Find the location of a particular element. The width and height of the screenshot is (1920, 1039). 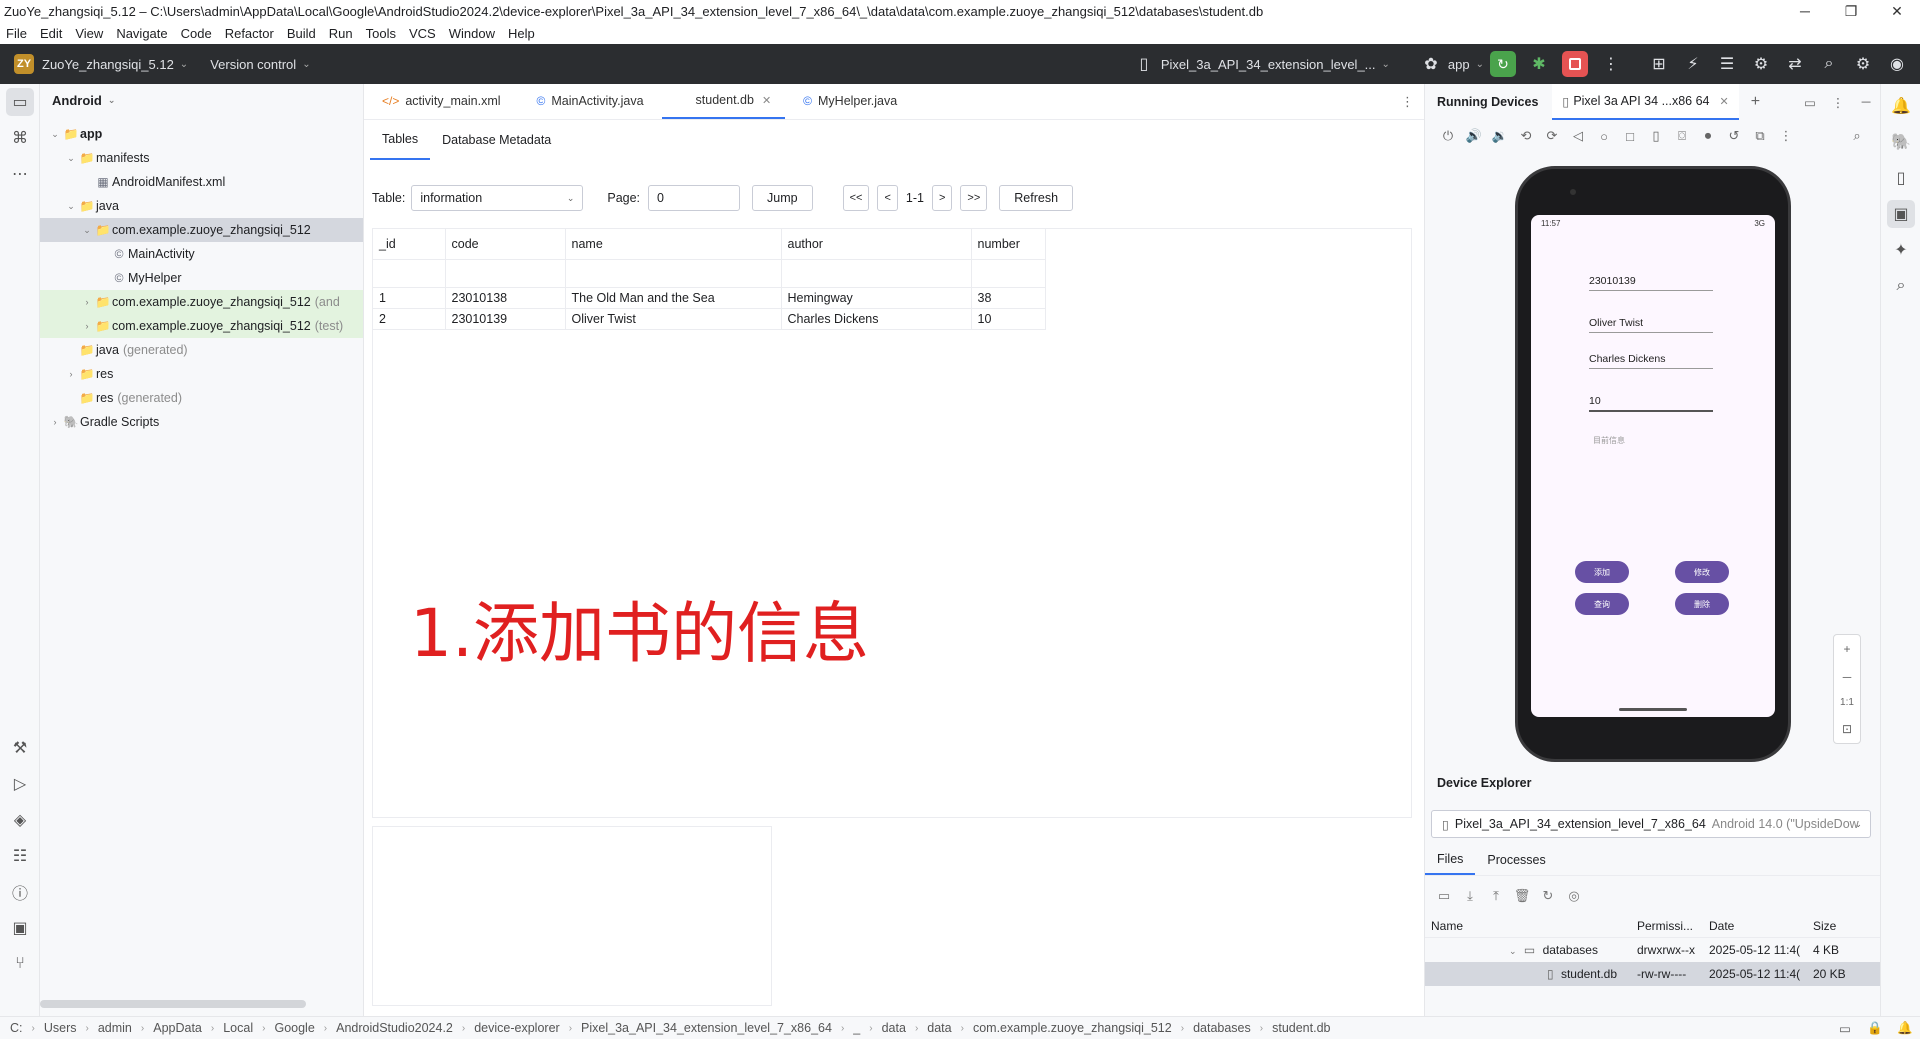

column-header: name is located at coordinates (673, 244).